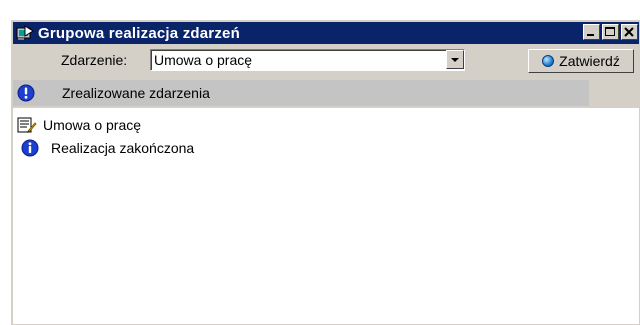  Describe the element at coordinates (589, 61) in the screenshot. I see `confirm-button-label: Zatwierdź` at that location.